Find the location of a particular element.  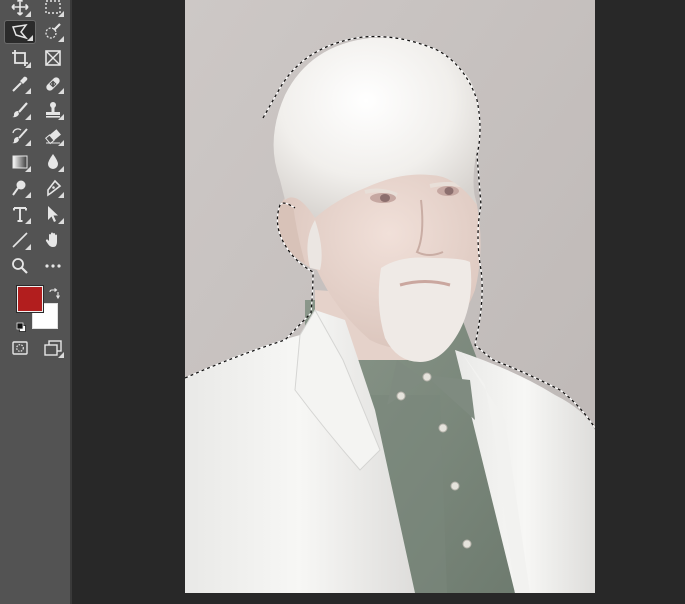

quick-selection-tool-button is located at coordinates (53, 32).